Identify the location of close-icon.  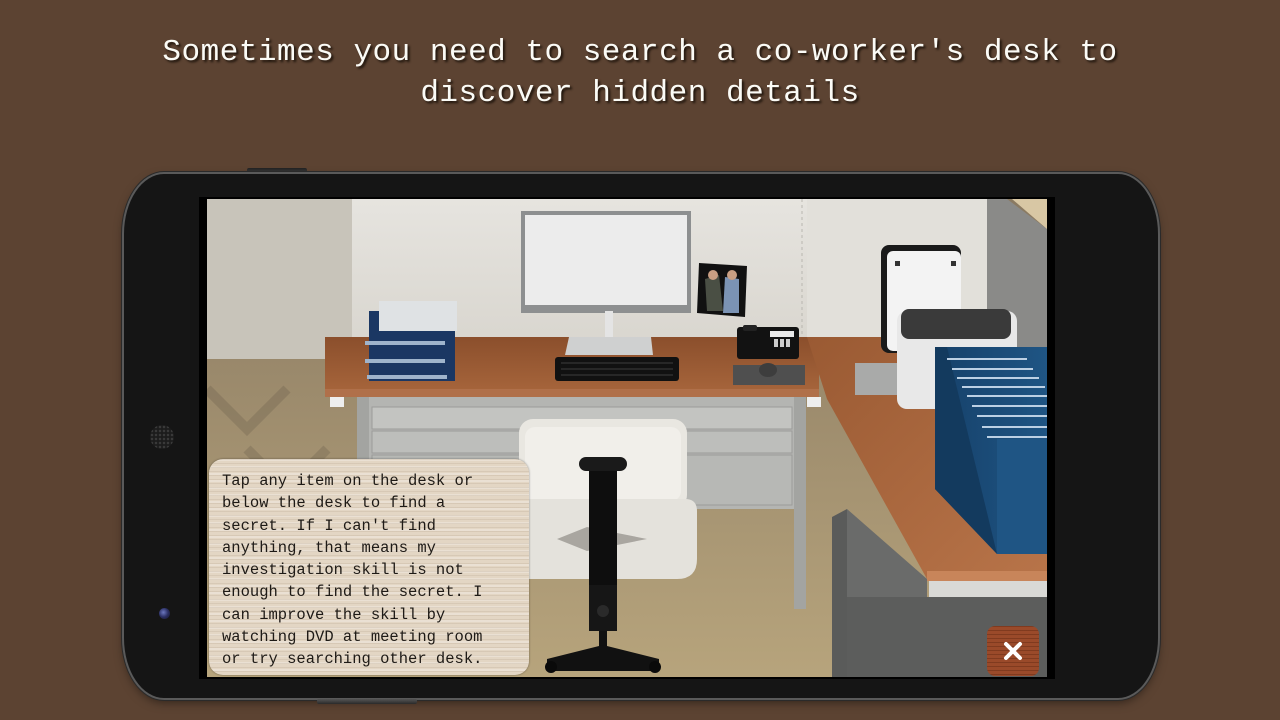
(1013, 651).